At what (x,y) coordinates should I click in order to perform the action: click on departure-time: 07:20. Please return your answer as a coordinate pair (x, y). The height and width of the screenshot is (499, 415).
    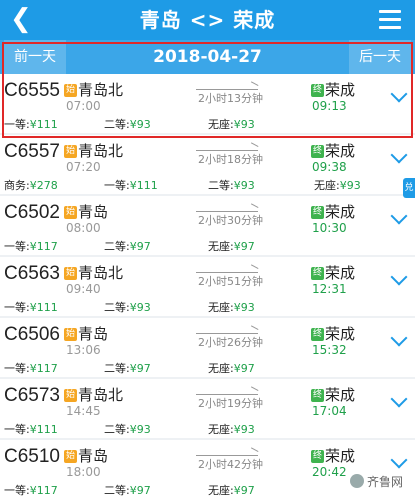
    Looking at the image, I should click on (83, 167).